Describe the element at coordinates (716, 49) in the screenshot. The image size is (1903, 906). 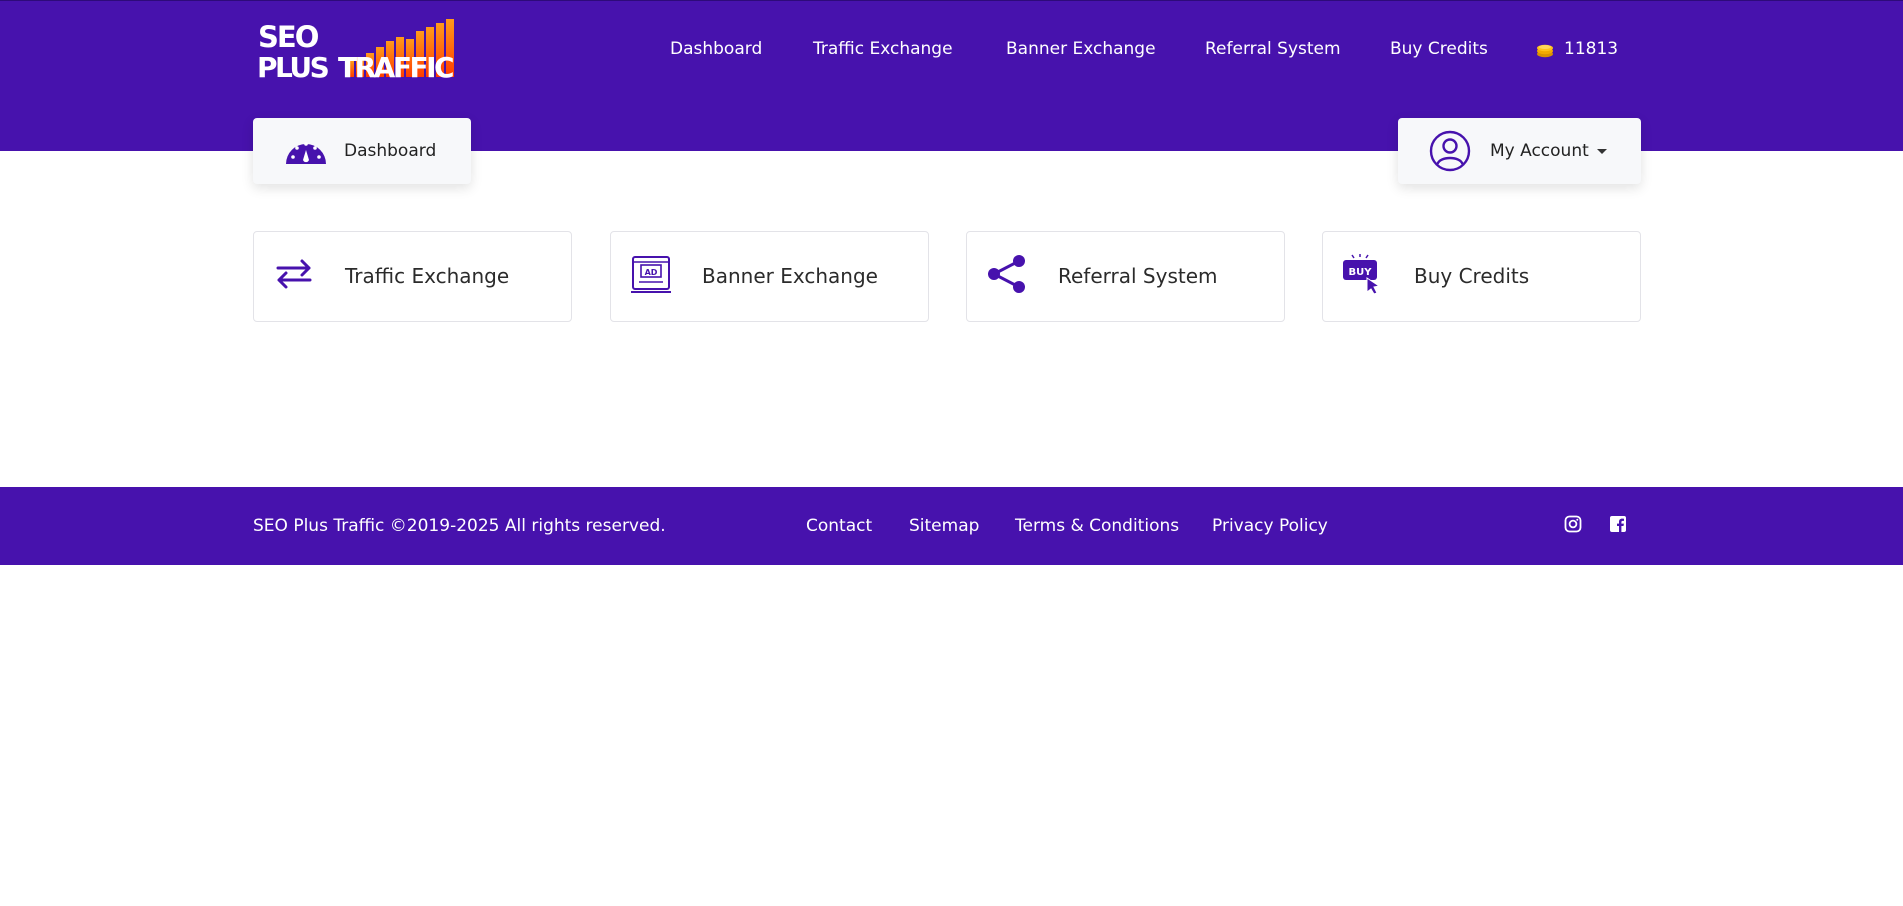
I see `nav-dashboard: Dashboard` at that location.